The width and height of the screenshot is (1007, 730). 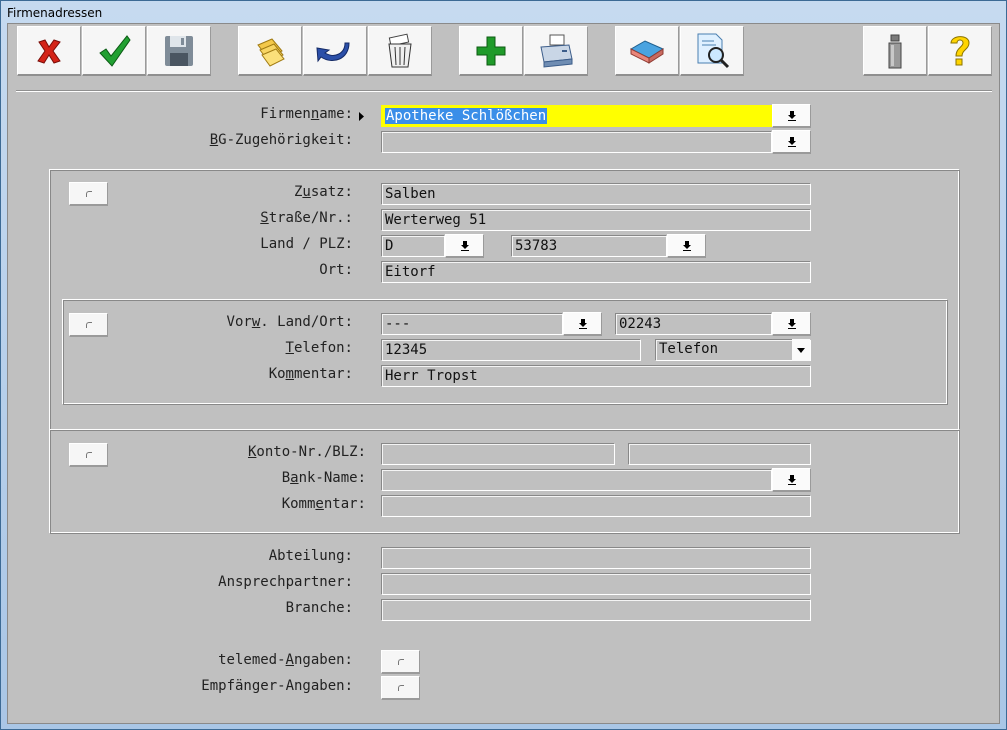 What do you see at coordinates (289, 322) in the screenshot?
I see `vorwahl-label: Vorw. Land/Ort:` at bounding box center [289, 322].